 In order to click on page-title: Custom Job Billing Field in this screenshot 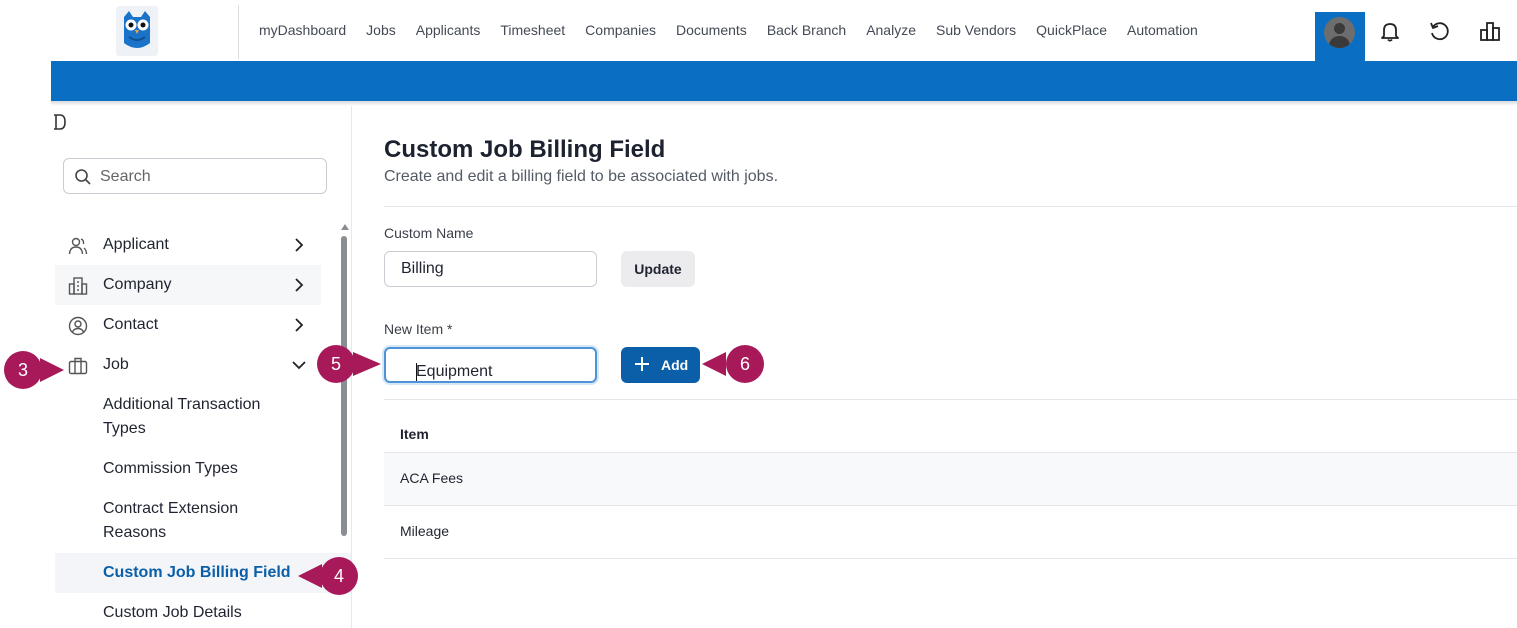, I will do `click(525, 149)`.